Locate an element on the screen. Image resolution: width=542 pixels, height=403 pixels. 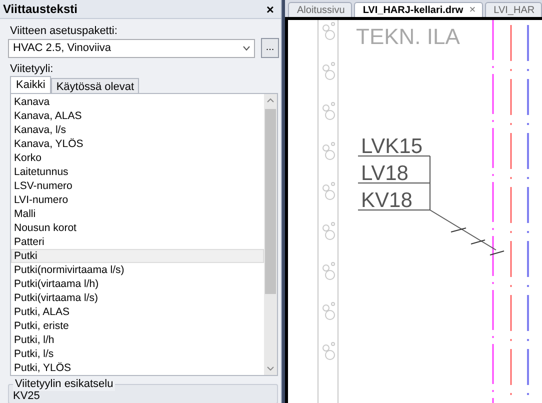
package-dropdown: HVAC 2.5, Vinoviiva is located at coordinates (131, 48).